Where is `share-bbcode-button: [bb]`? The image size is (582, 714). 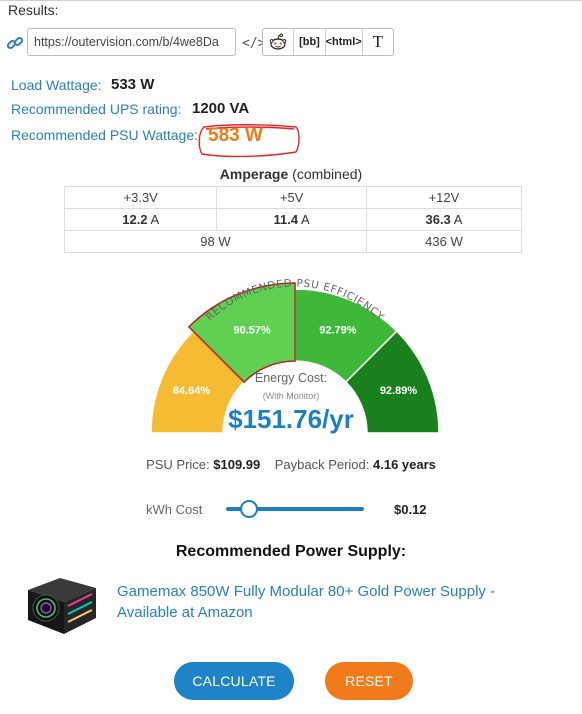 share-bbcode-button: [bb] is located at coordinates (310, 42).